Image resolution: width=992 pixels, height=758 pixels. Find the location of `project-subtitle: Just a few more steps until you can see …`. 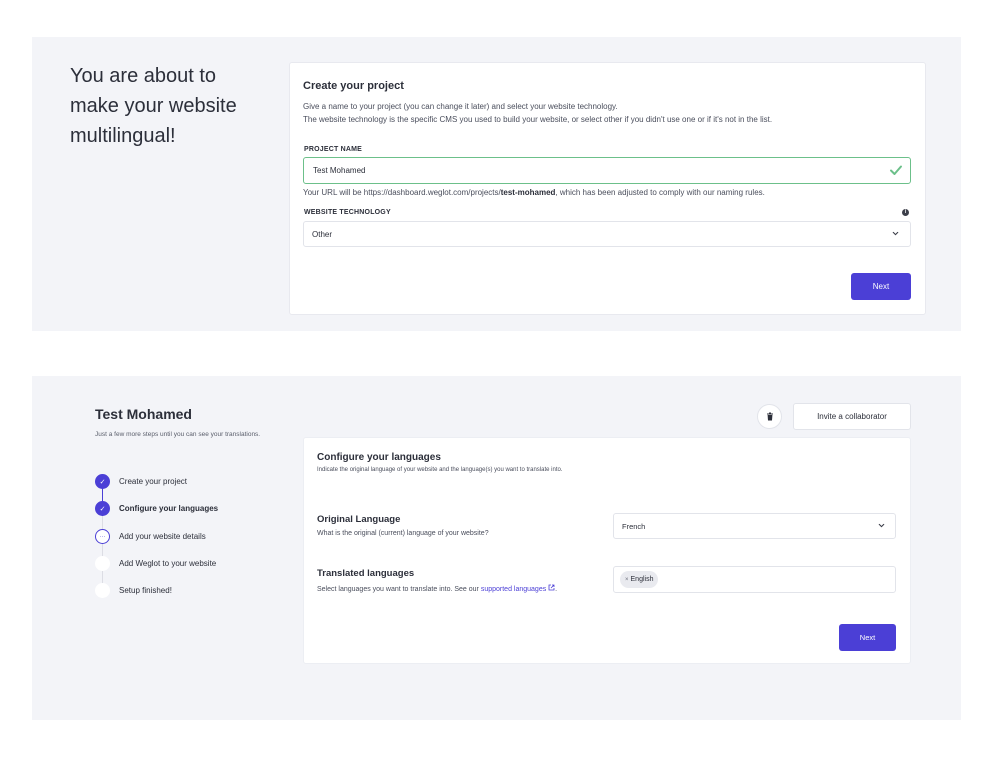

project-subtitle: Just a few more steps until you can see … is located at coordinates (178, 434).